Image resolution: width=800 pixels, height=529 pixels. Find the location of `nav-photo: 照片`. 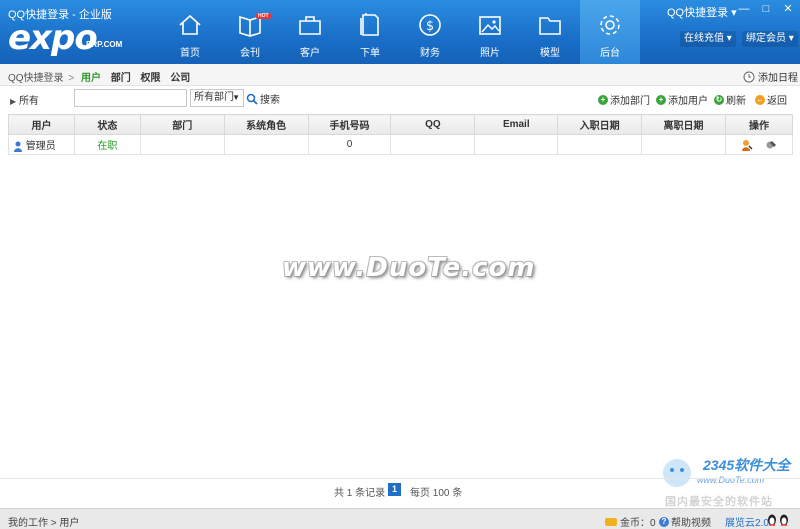

nav-photo: 照片 is located at coordinates (490, 32).